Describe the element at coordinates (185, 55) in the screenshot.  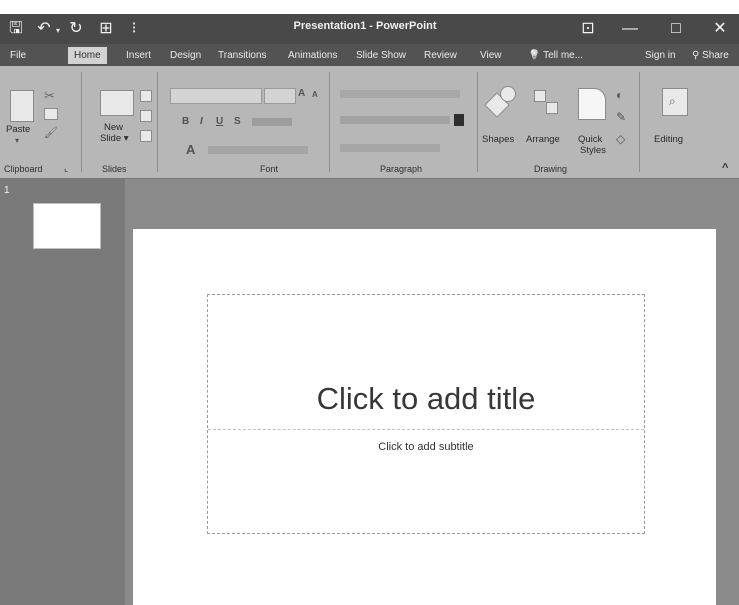
I see `tab-design: Design` at that location.